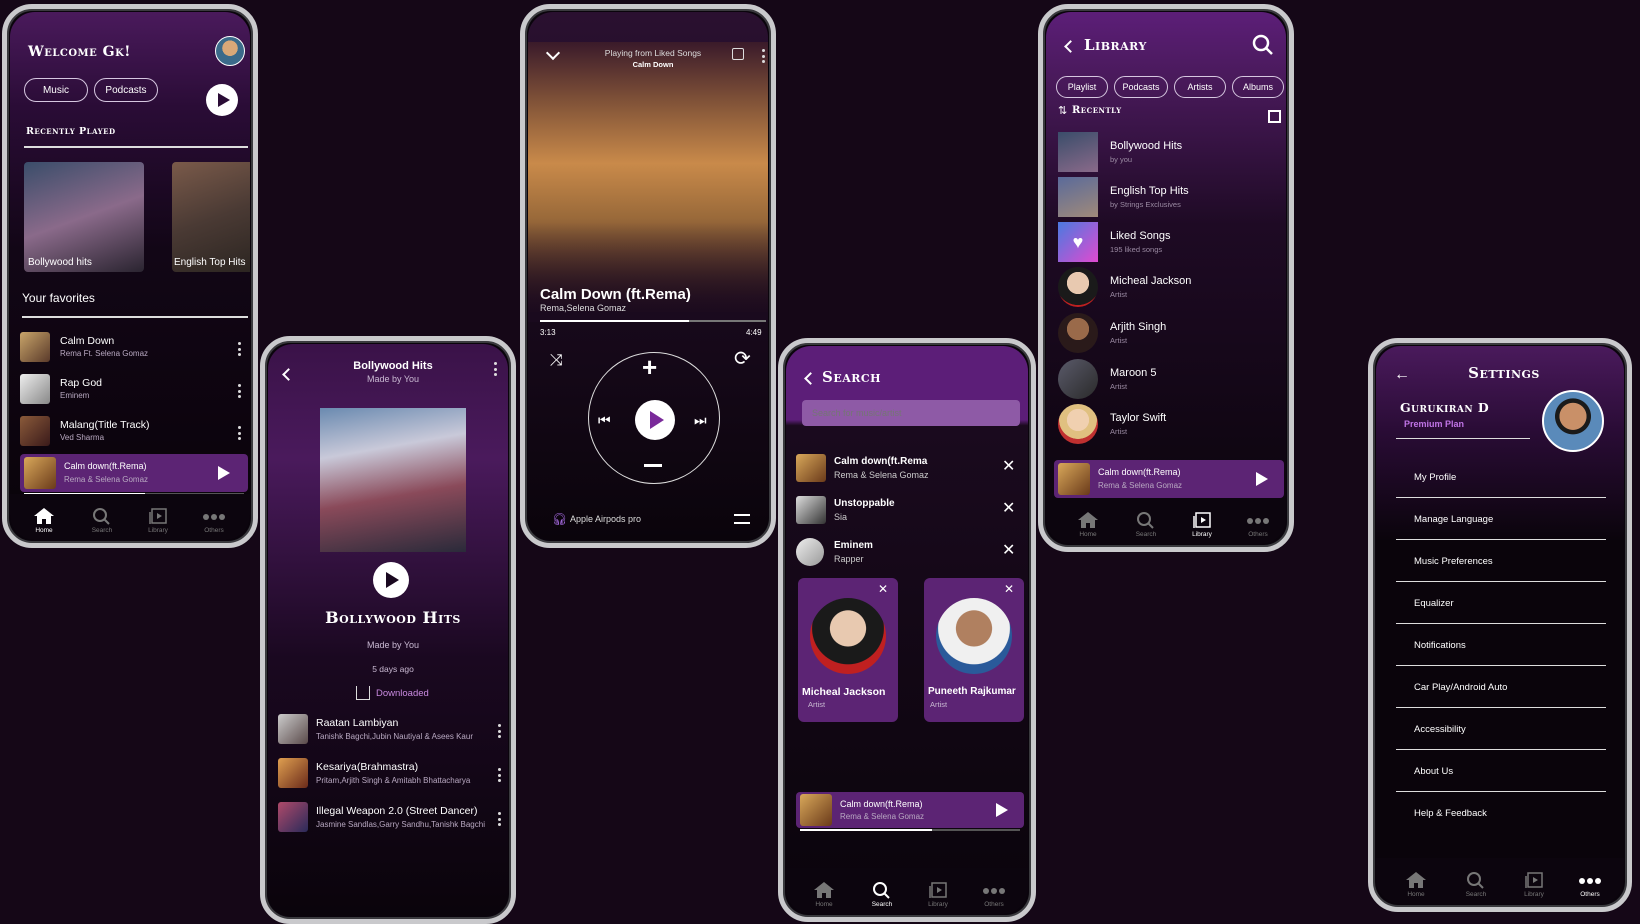 The height and width of the screenshot is (924, 1640). Describe the element at coordinates (742, 519) in the screenshot. I see `queue-icon` at that location.